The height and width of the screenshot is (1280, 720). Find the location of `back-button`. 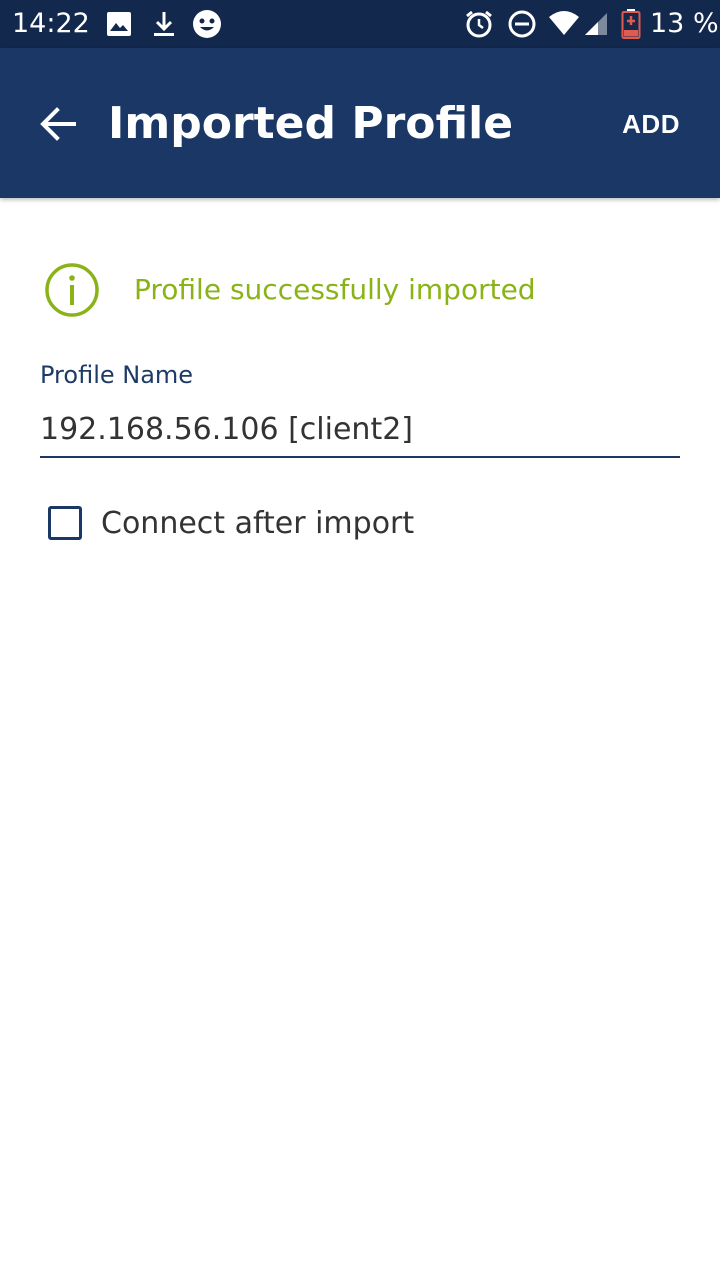

back-button is located at coordinates (58, 124).